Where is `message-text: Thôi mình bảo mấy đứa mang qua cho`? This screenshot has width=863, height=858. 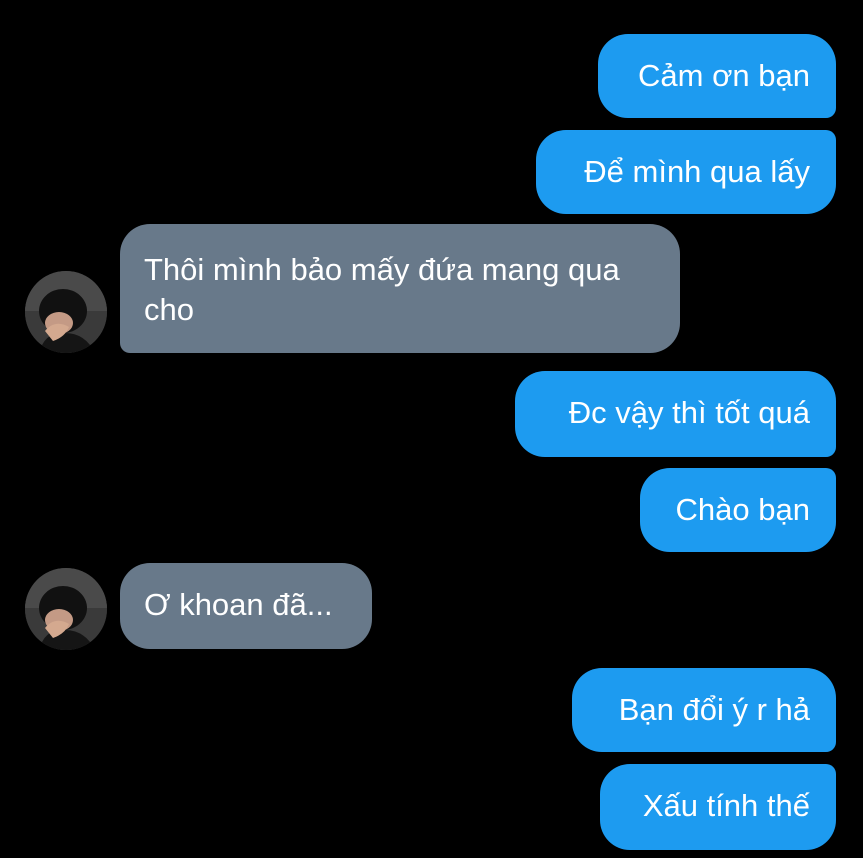 message-text: Thôi mình bảo mấy đứa mang qua cho is located at coordinates (382, 289).